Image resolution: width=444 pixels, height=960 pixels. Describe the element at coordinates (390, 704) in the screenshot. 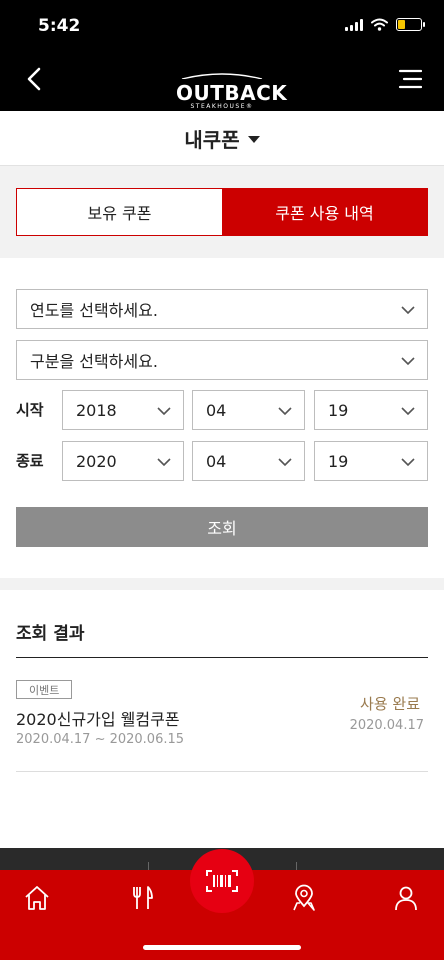

I see `coupon-status: 사용 완료` at that location.